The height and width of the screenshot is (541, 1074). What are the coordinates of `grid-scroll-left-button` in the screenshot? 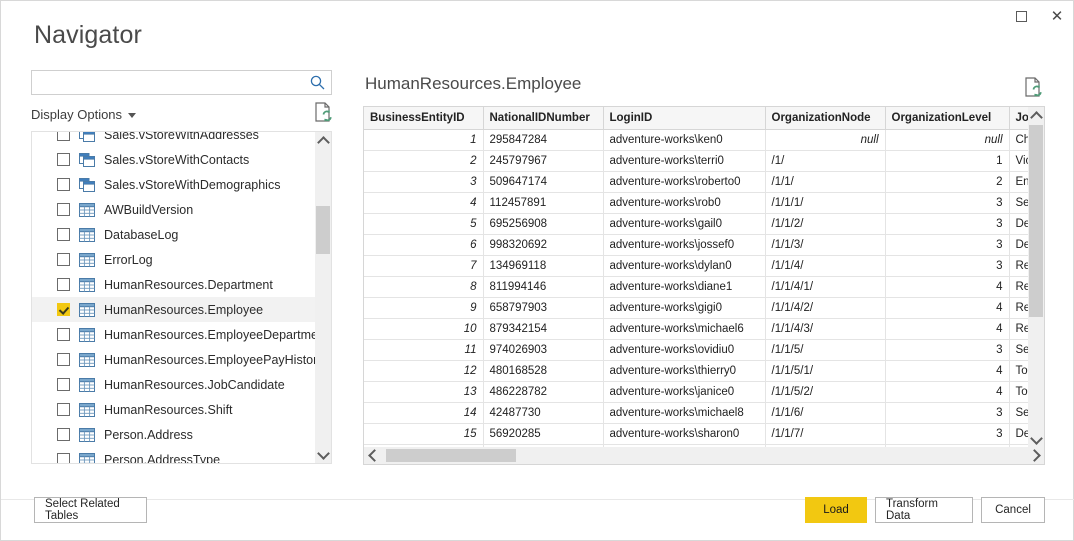 It's located at (372, 455).